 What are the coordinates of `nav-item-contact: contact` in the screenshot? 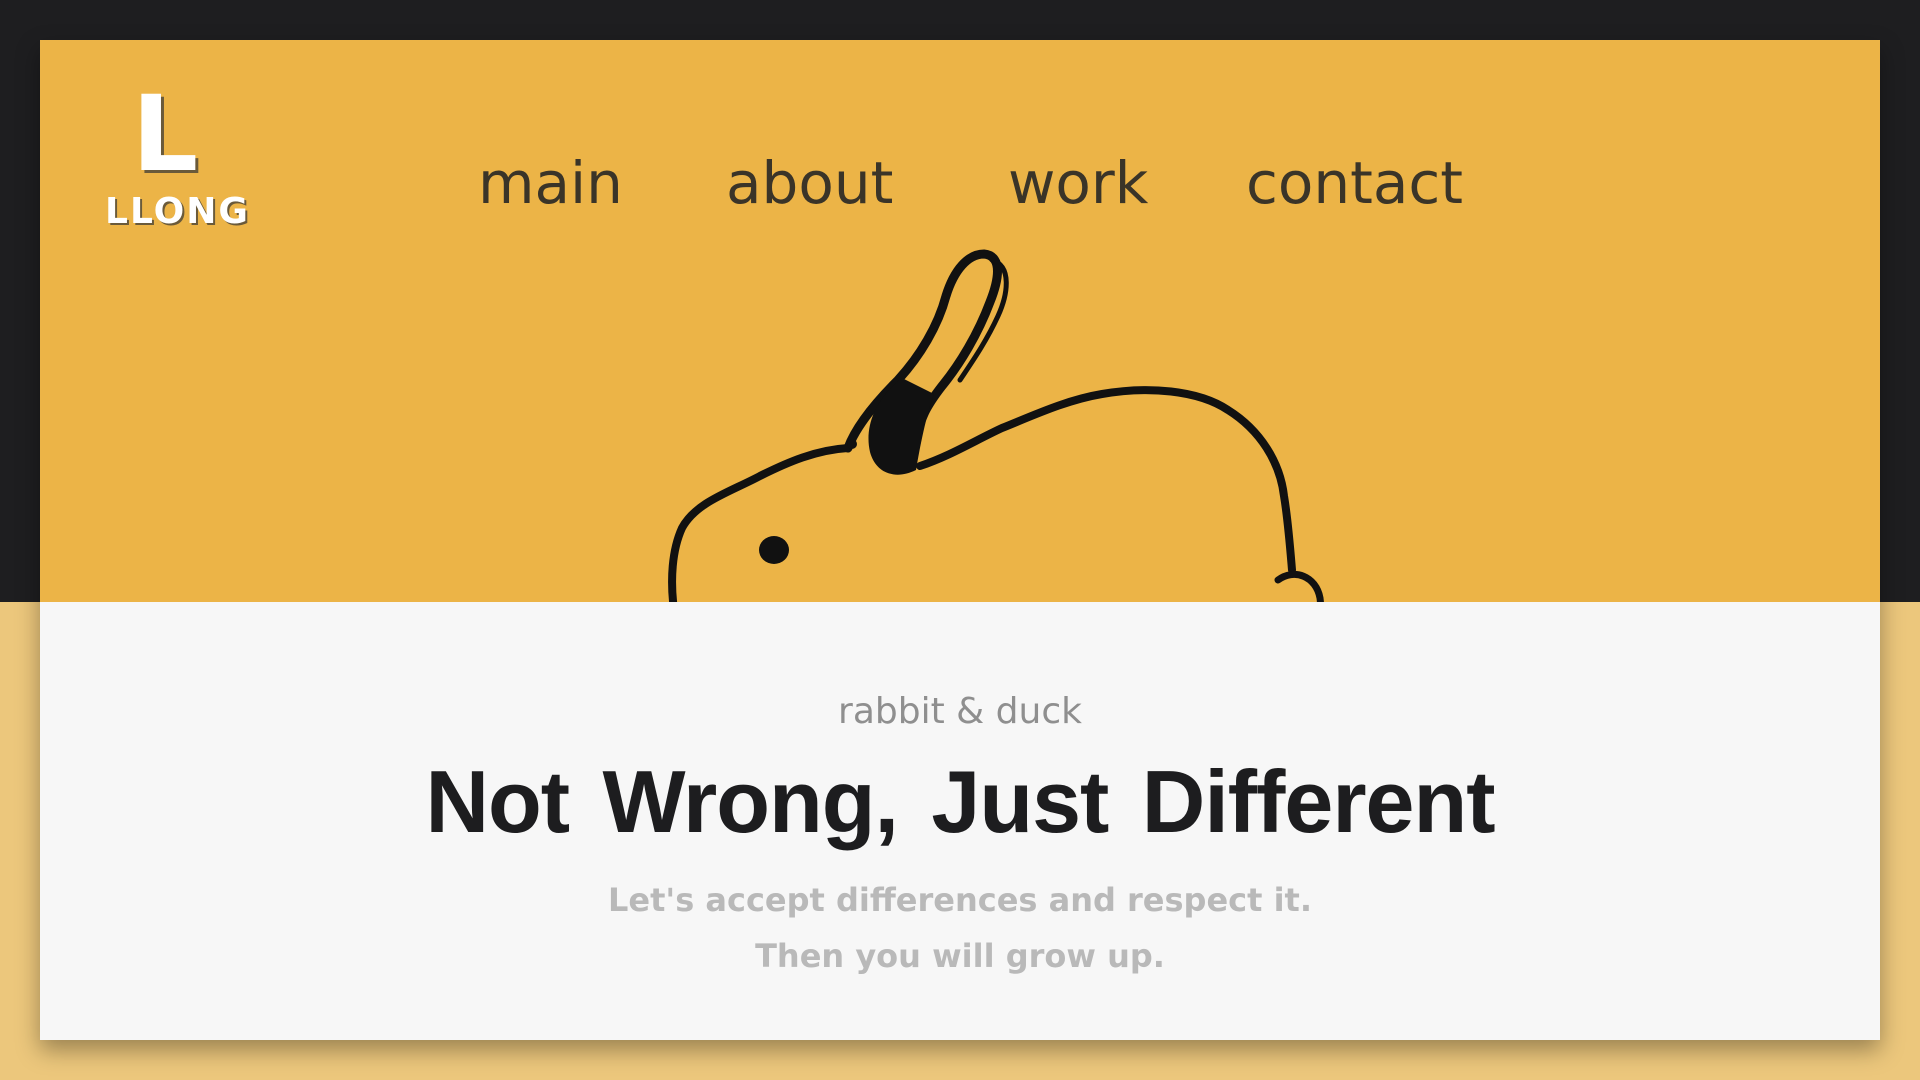 It's located at (1354, 183).